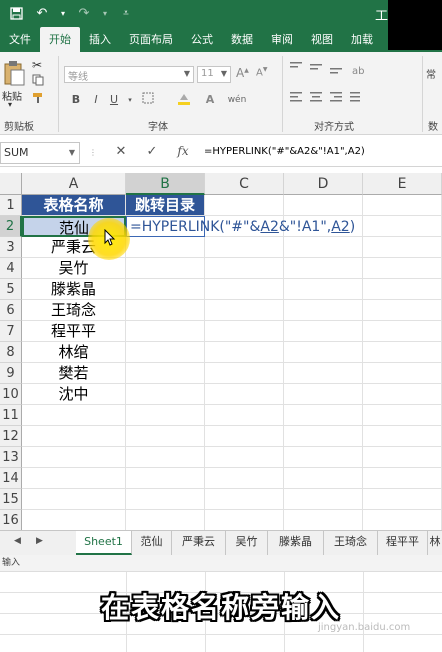  I want to click on insert-function-button: fx, so click(183, 151).